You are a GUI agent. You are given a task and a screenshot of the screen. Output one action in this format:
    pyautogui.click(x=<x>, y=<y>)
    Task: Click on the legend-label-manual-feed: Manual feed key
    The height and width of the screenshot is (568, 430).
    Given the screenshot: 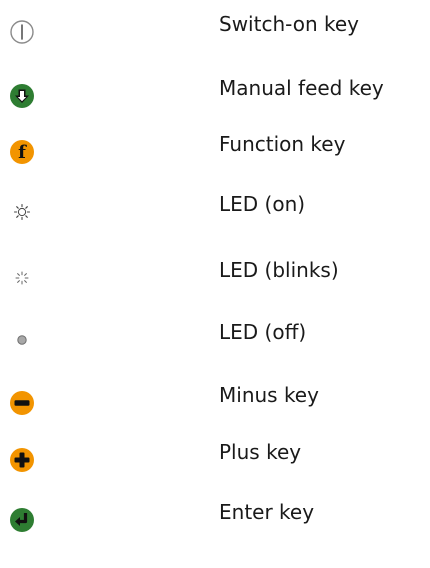 What is the action you would take?
    pyautogui.click(x=301, y=88)
    